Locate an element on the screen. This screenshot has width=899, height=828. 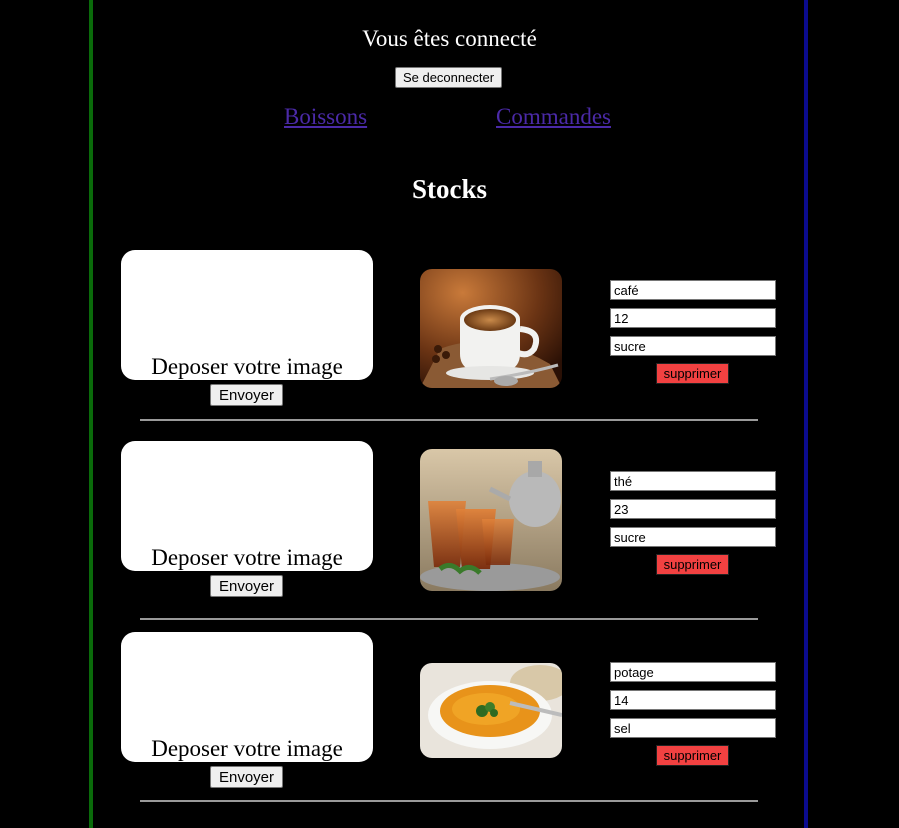
coffee-cup-image is located at coordinates (491, 328).